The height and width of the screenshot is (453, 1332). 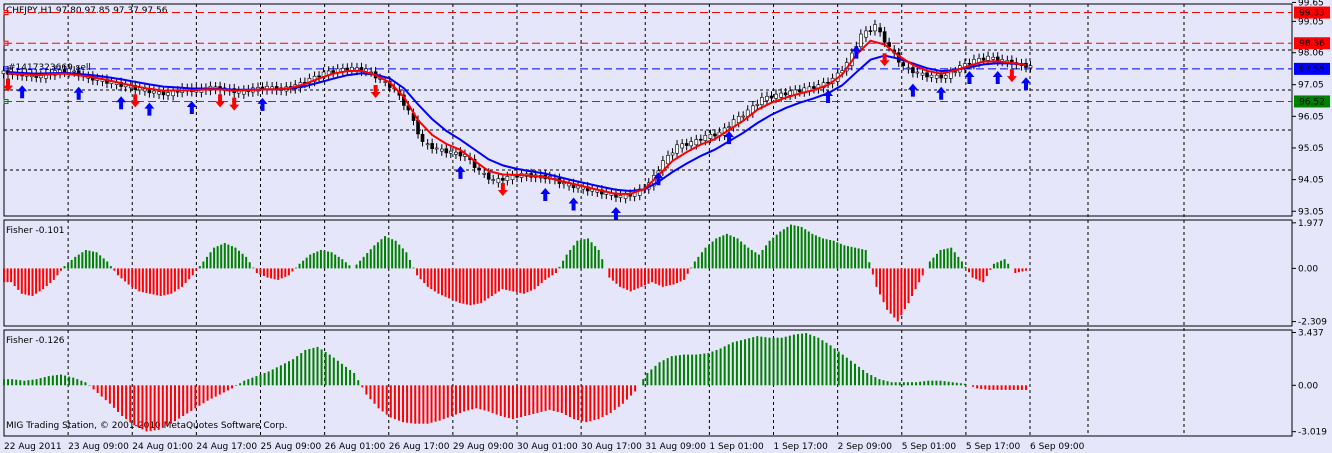 What do you see at coordinates (35, 231) in the screenshot?
I see `fisher1-title: Fisher -0.101` at bounding box center [35, 231].